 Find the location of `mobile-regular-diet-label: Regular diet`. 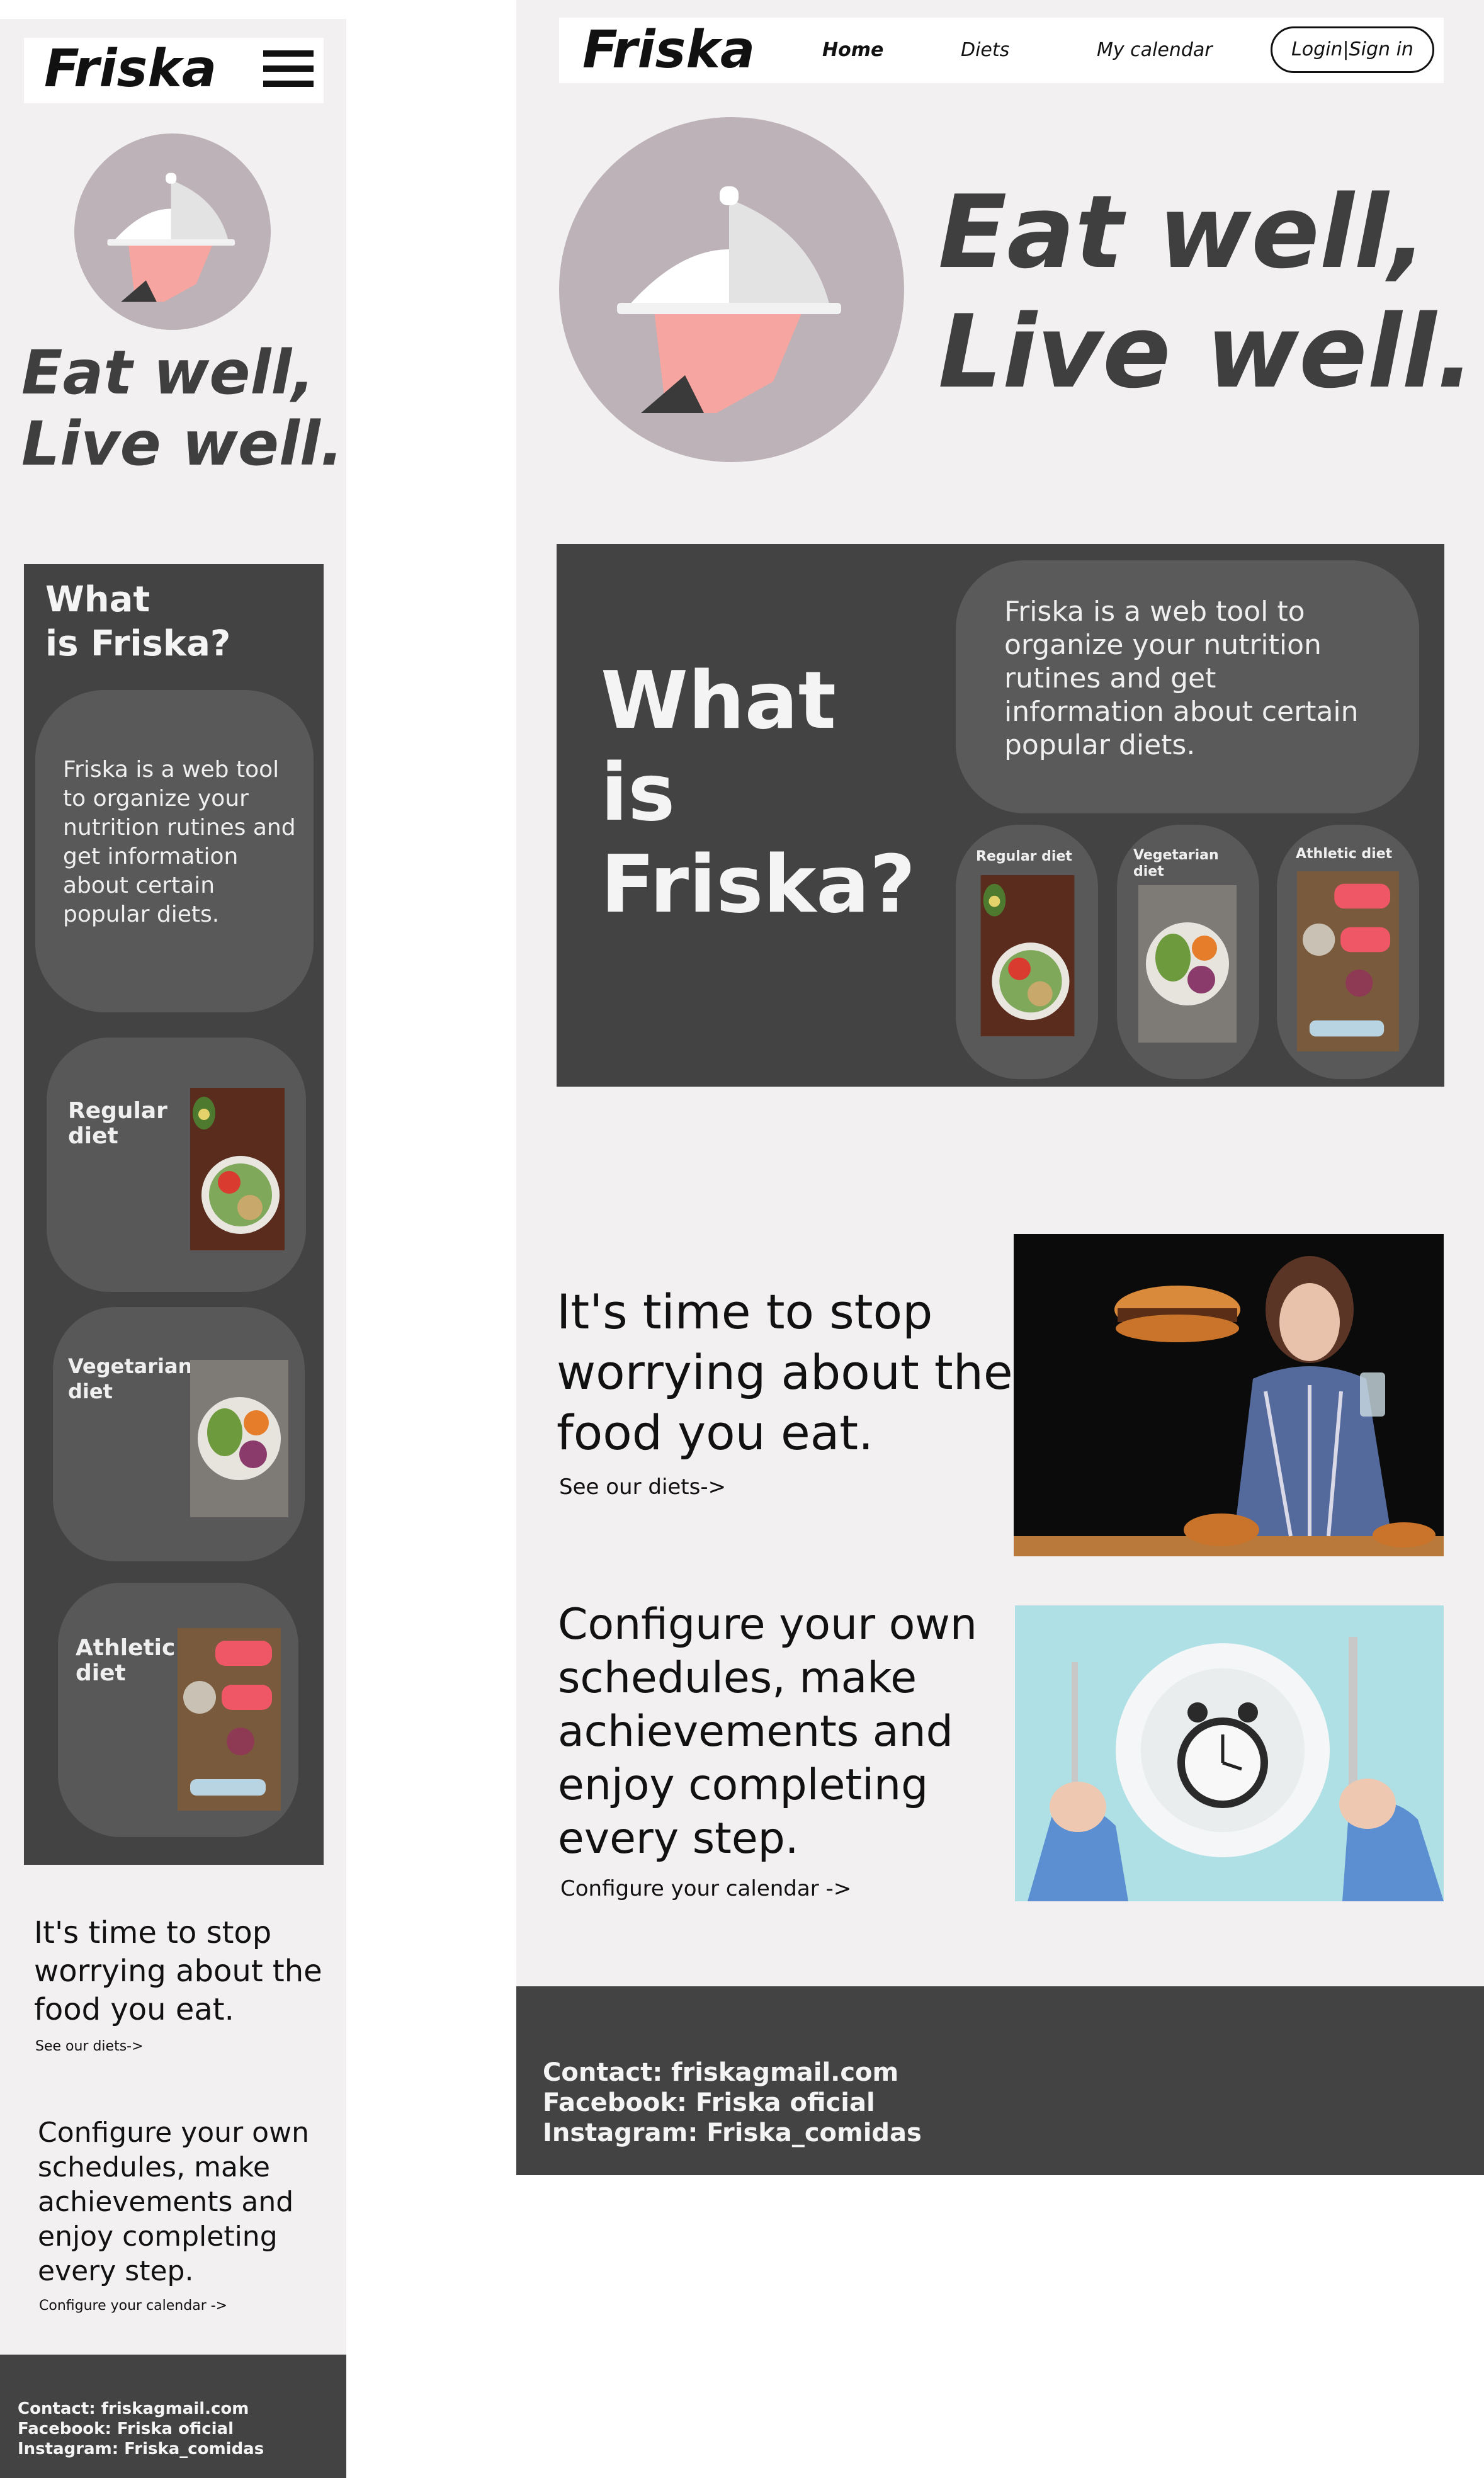

mobile-regular-diet-label: Regular diet is located at coordinates (118, 1123).